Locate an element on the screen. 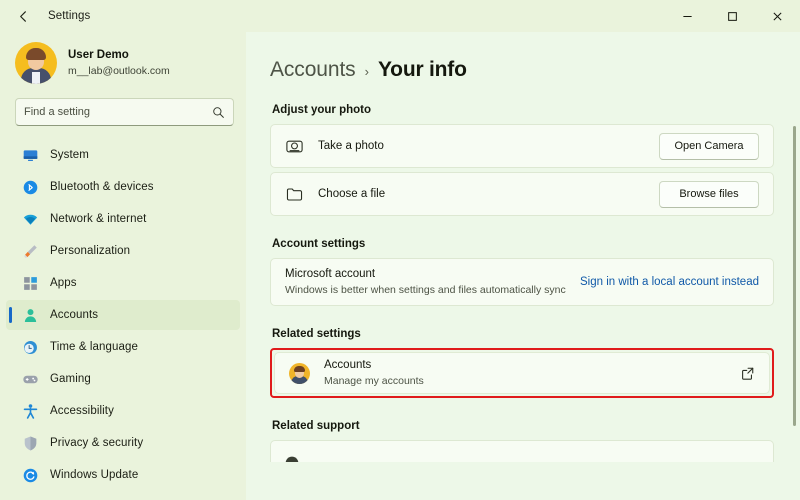 The image size is (800, 500). sidebar-item-label: Apps is located at coordinates (63, 283).